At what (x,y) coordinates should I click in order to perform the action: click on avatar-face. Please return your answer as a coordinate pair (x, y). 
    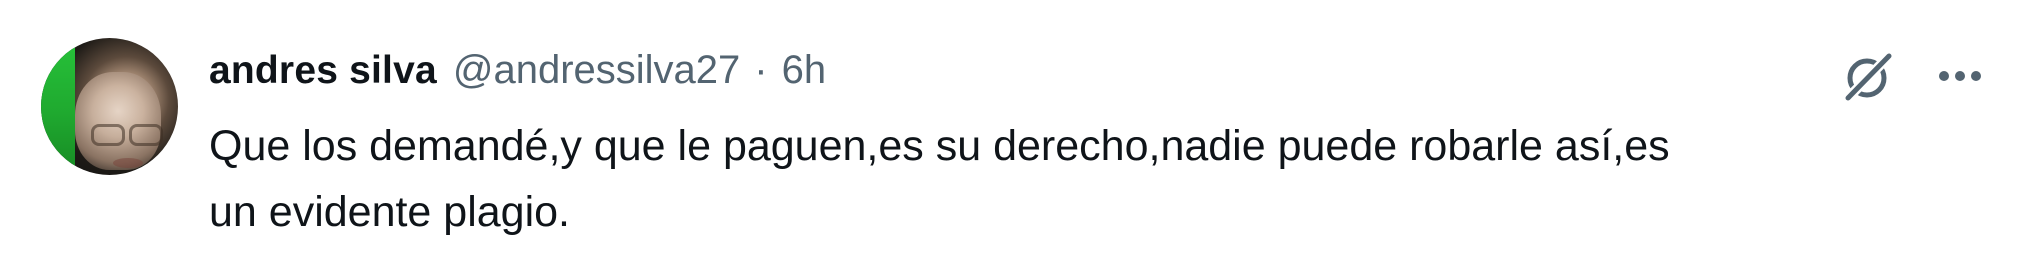
    Looking at the image, I should click on (118, 121).